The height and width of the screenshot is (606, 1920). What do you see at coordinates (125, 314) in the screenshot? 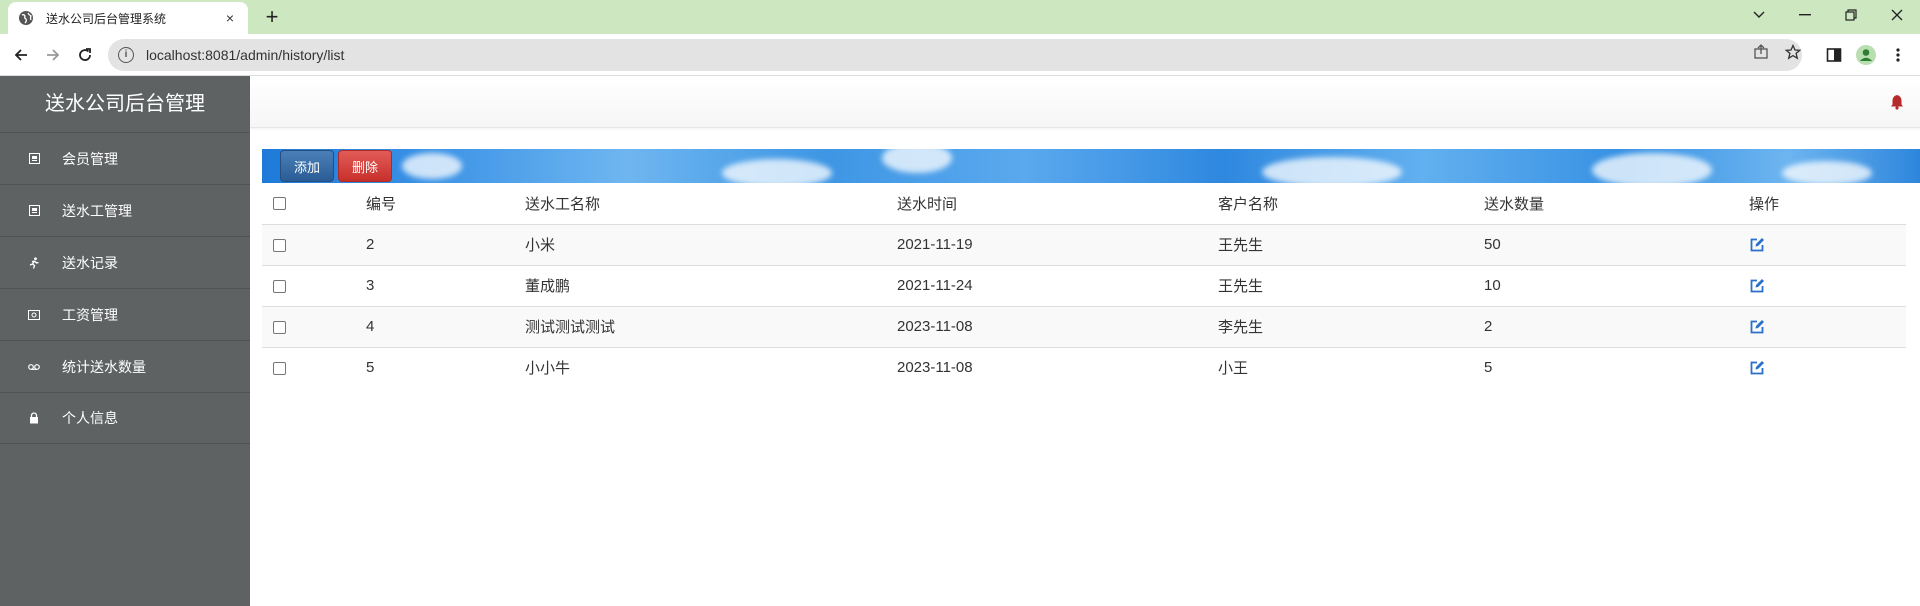
I see `sidebar-item-salary: 工资管理` at bounding box center [125, 314].